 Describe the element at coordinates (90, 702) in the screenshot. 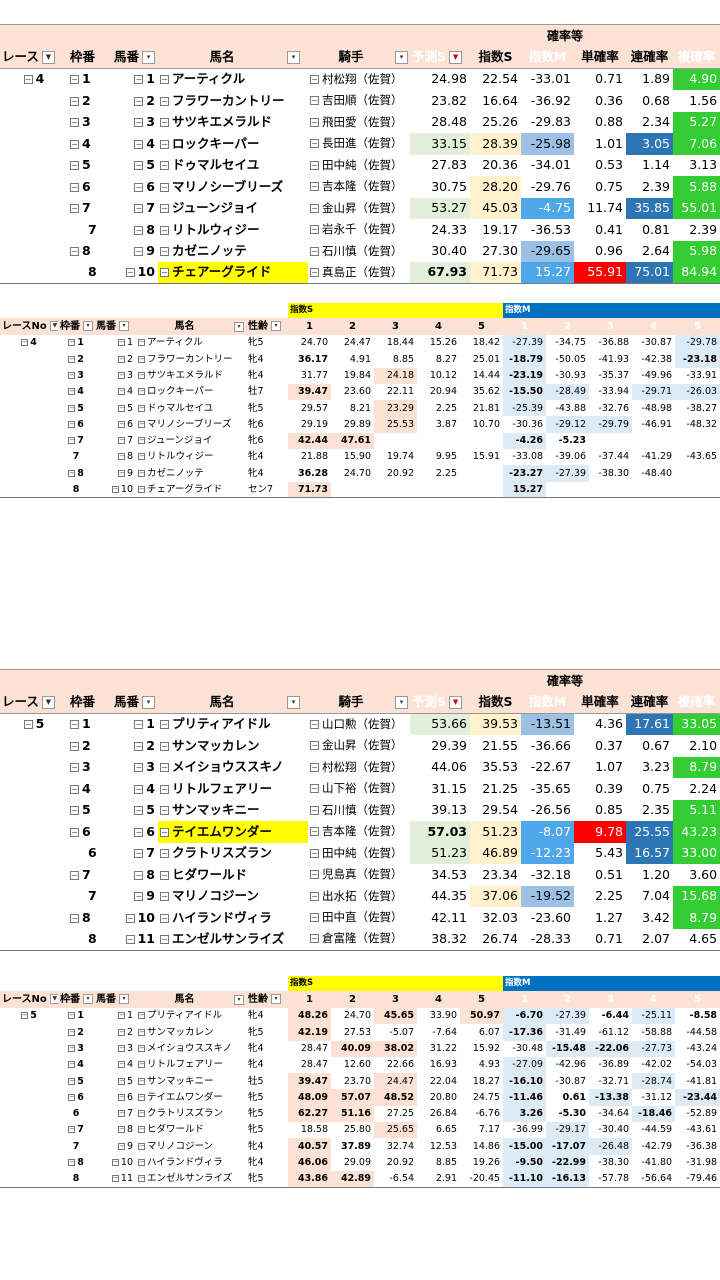

I see `frame-header: 枠番` at that location.